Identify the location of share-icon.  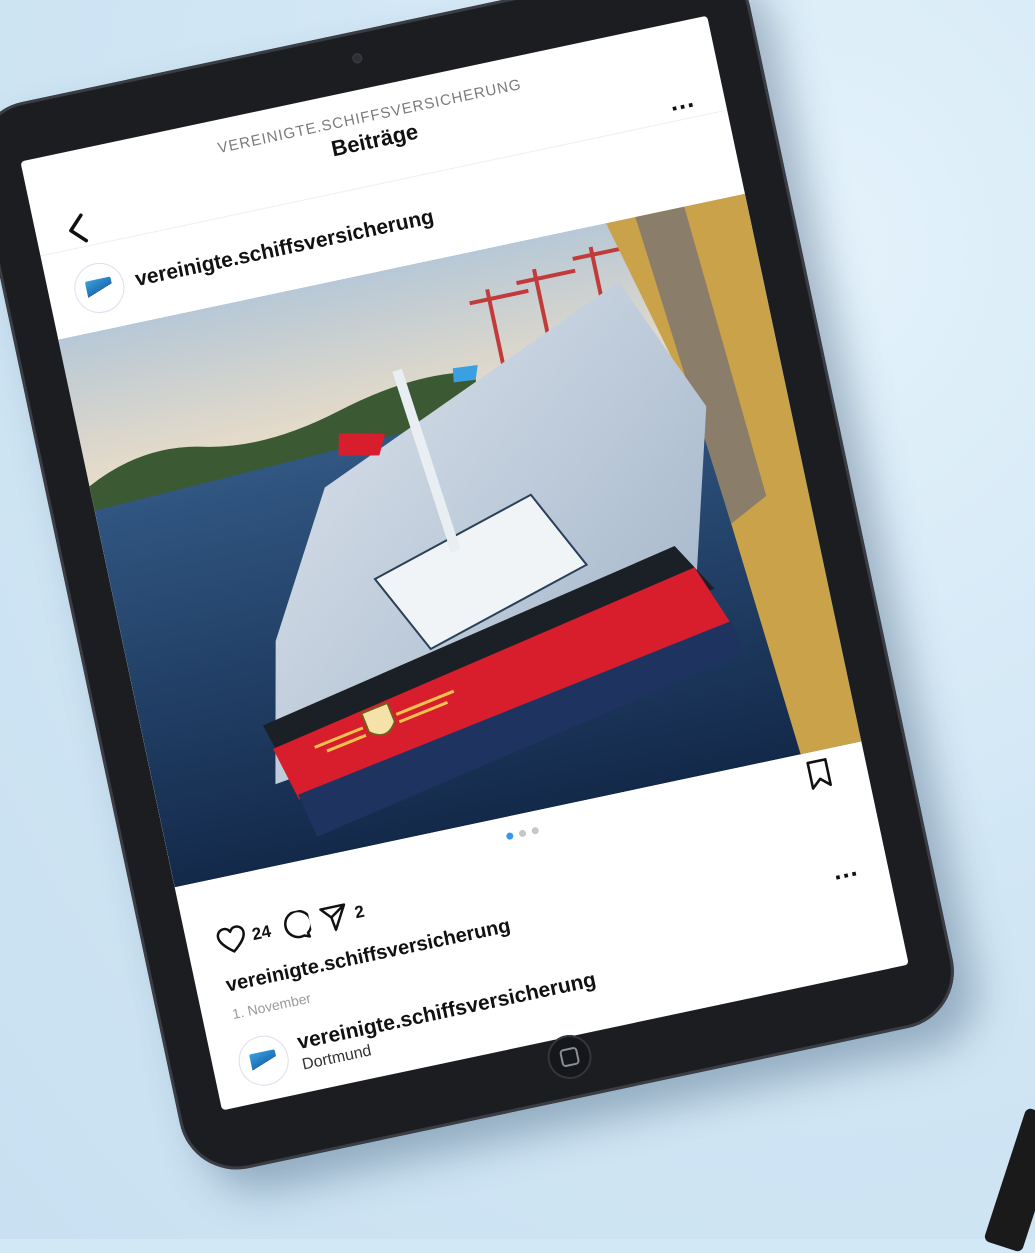
(332, 917).